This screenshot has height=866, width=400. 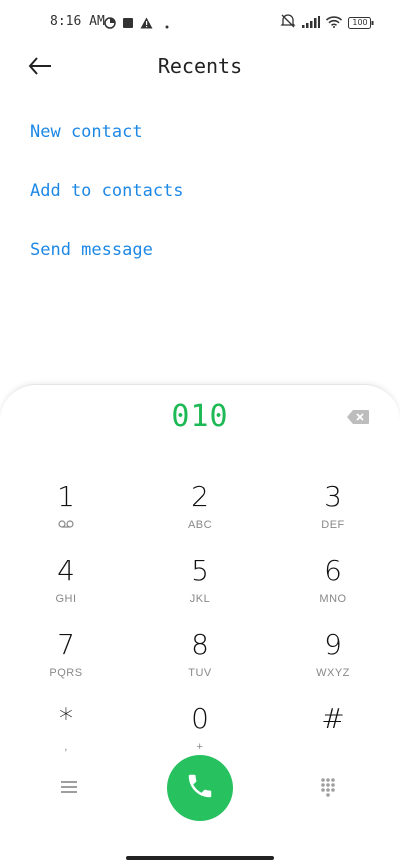 I want to click on warning-icon, so click(x=146, y=23).